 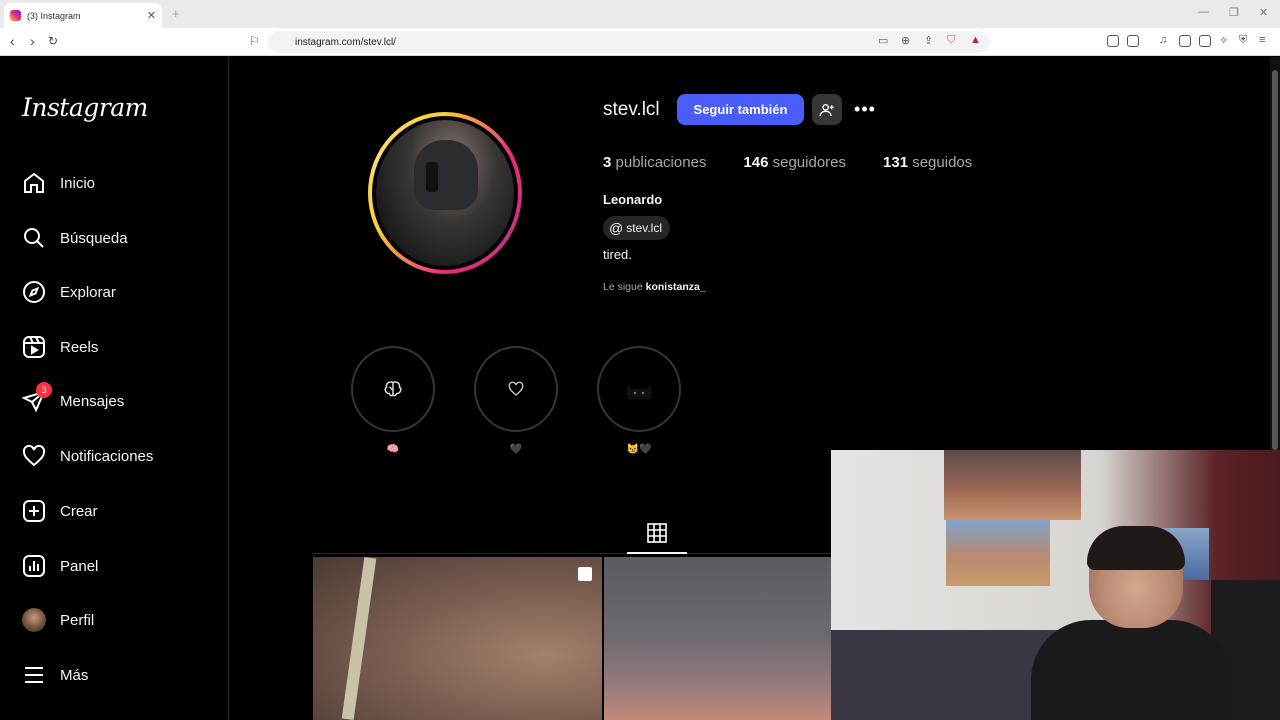 I want to click on tab-close-icon: ✕, so click(x=151, y=15).